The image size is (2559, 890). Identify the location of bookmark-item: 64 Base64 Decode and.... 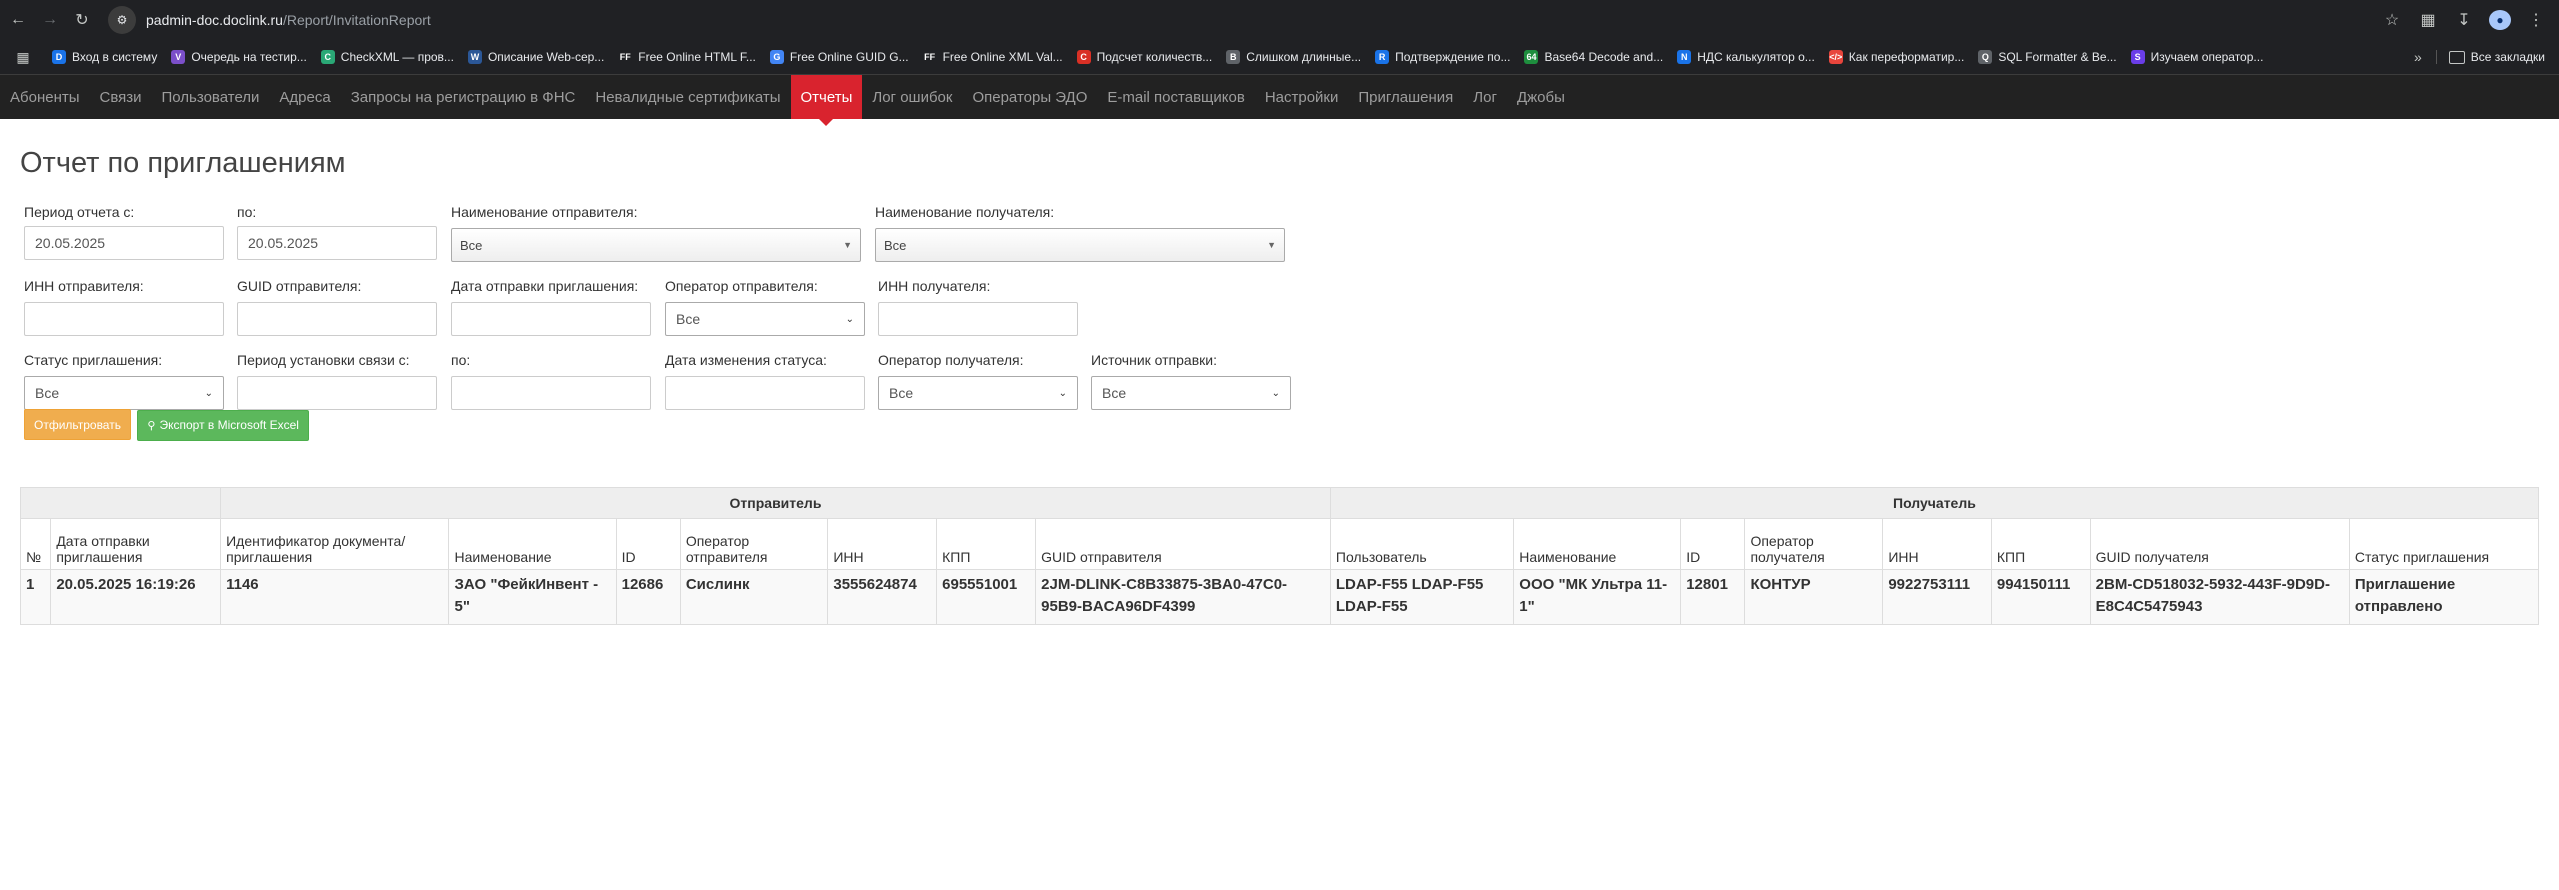
(1593, 57).